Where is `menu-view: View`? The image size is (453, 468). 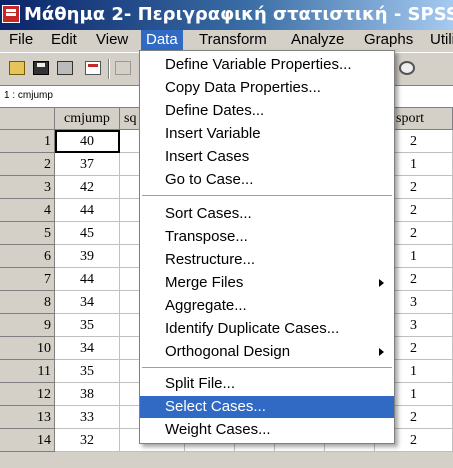 menu-view: View is located at coordinates (112, 40).